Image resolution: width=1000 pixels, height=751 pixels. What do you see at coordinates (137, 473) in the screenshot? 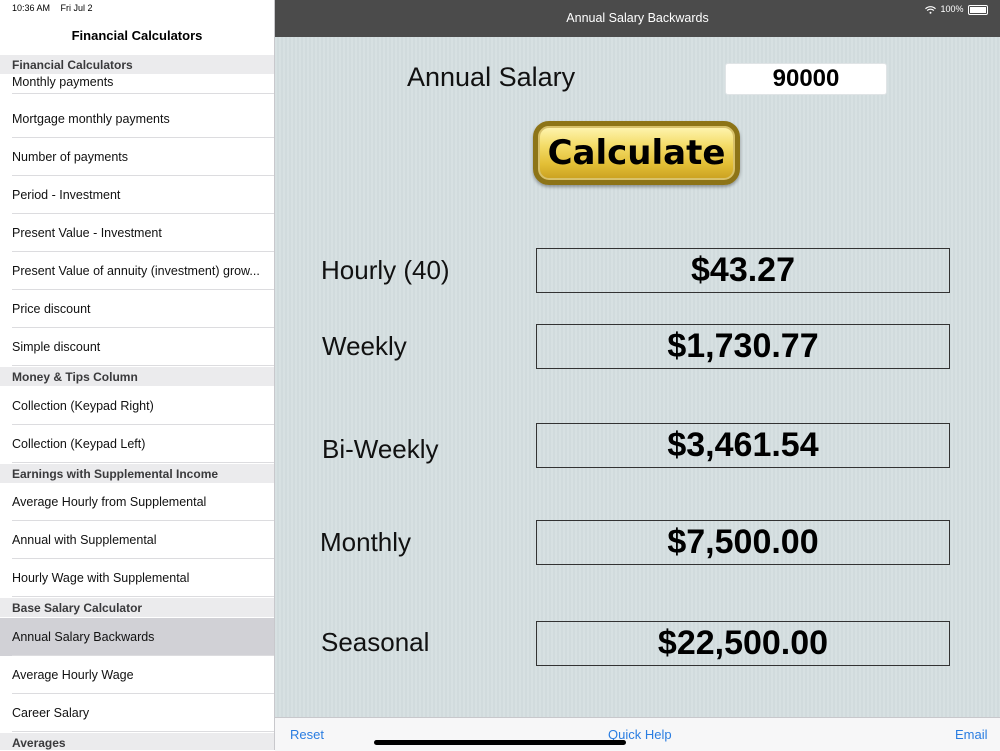
I see `section-header-earnings: Earnings with Supplemental Income` at bounding box center [137, 473].